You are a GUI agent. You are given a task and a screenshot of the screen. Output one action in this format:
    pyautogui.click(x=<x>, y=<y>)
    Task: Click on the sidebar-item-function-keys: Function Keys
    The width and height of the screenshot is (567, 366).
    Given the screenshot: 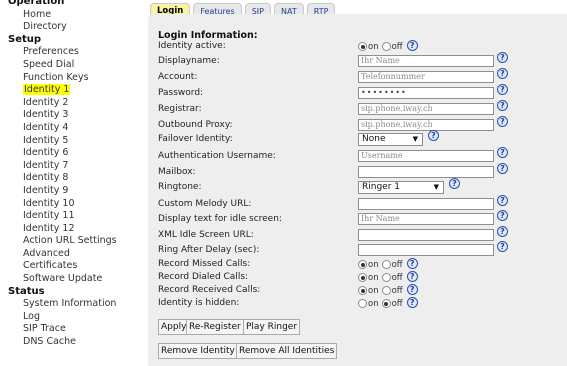 What is the action you would take?
    pyautogui.click(x=70, y=78)
    